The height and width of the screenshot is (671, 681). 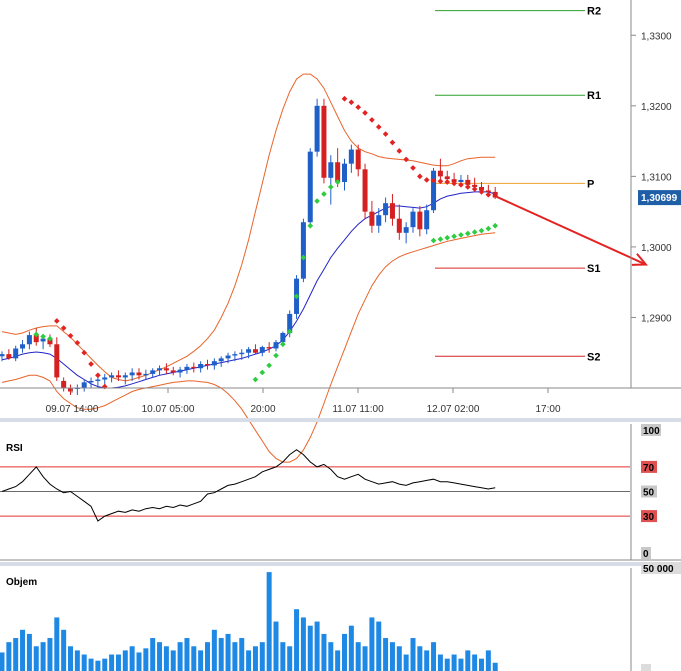 I want to click on price-x-tick-label: 11.07 11:00, so click(x=358, y=409).